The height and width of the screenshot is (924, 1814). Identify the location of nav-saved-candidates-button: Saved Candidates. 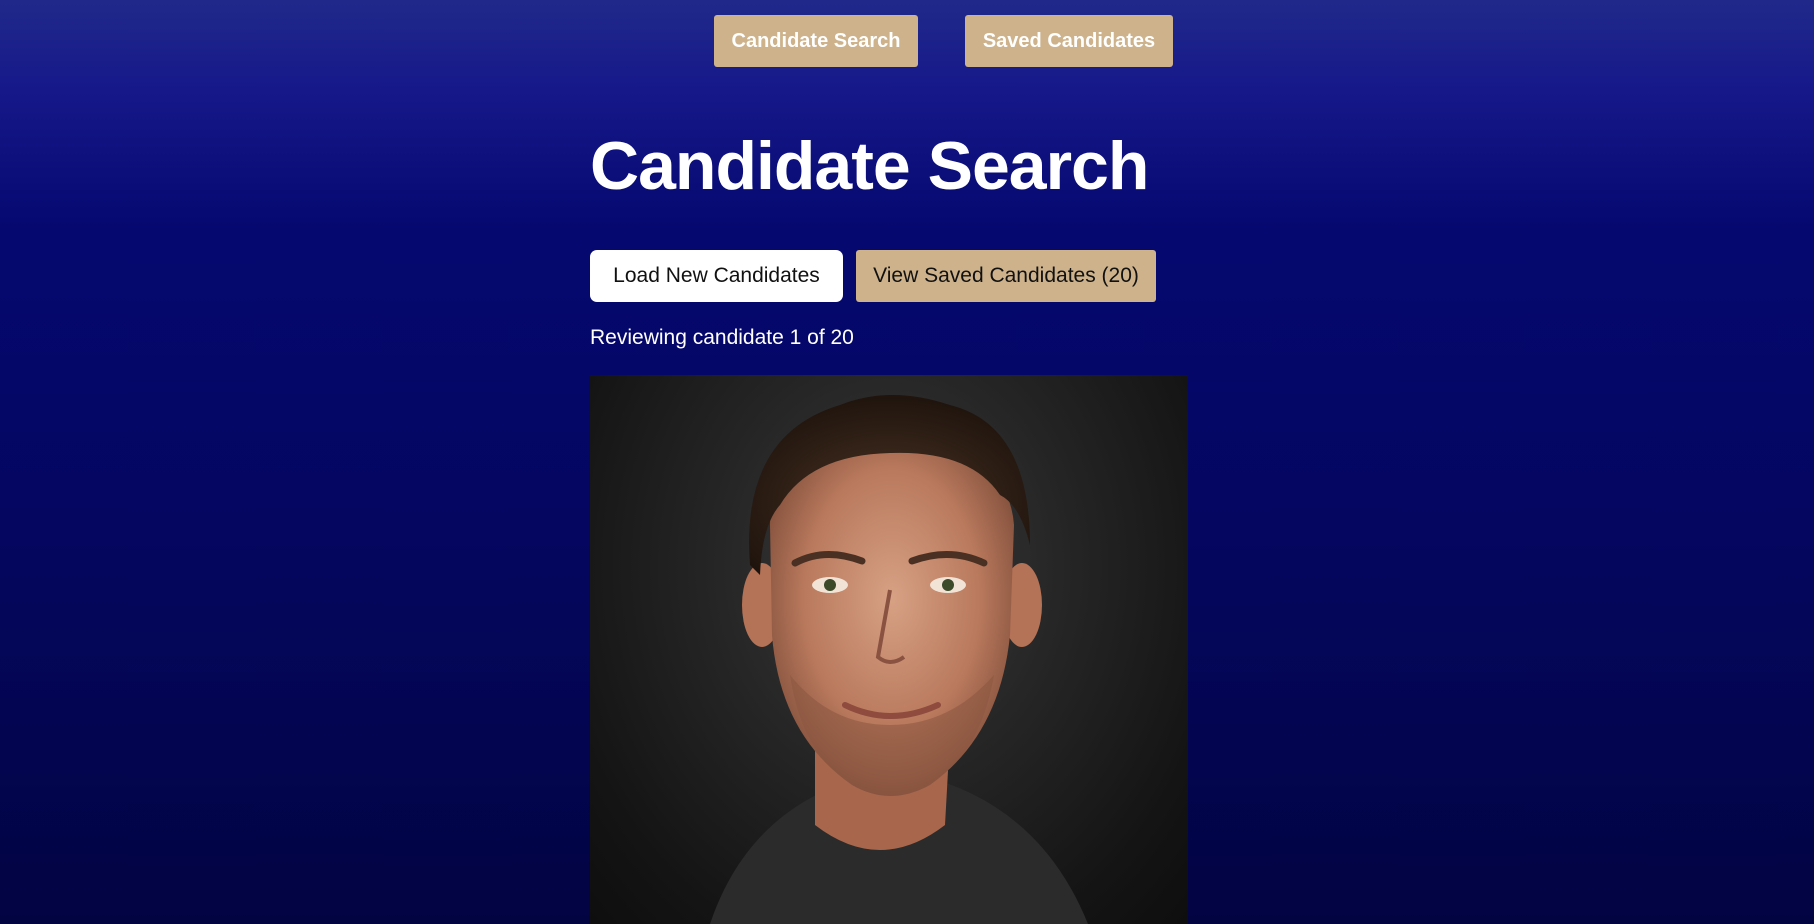
(1069, 41).